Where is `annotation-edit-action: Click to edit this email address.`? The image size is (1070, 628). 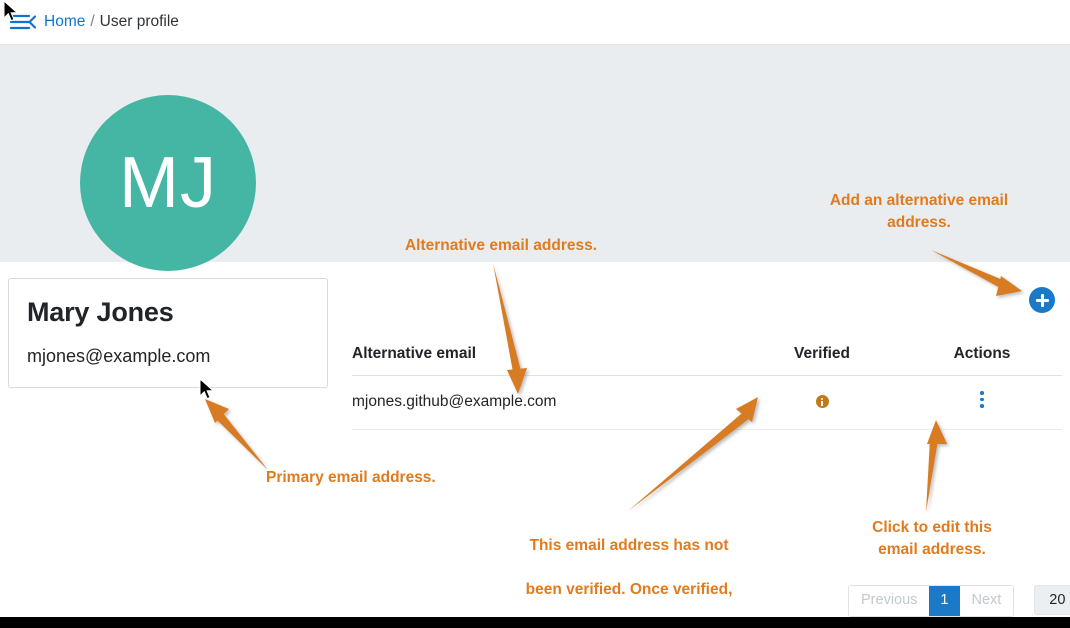
annotation-edit-action: Click to edit this email address. is located at coordinates (932, 538).